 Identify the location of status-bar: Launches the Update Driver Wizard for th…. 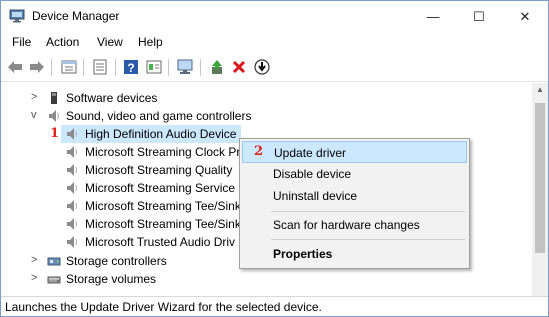
(274, 306).